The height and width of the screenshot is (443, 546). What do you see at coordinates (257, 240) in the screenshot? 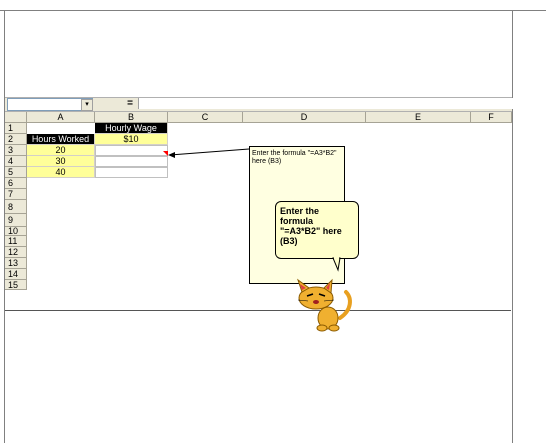
I see `annotation-overlay` at bounding box center [257, 240].